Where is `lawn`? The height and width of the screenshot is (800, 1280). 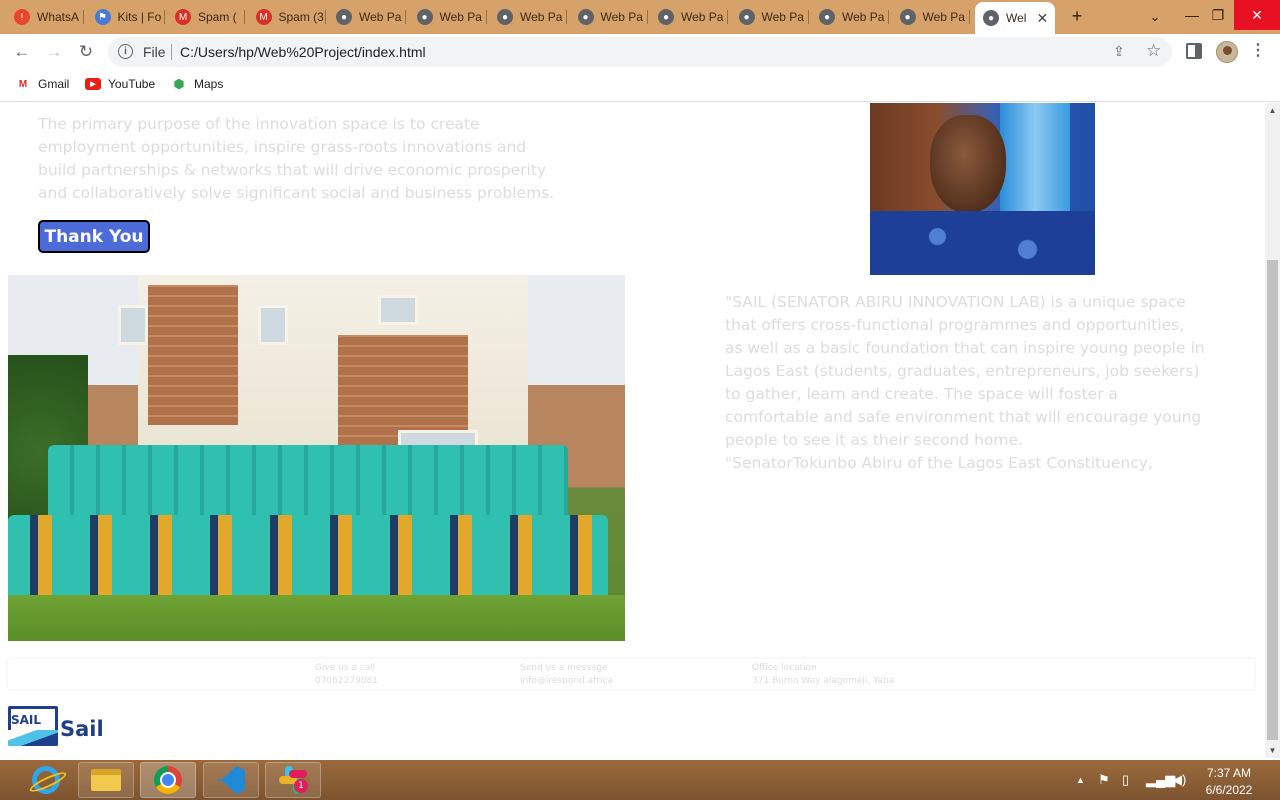
lawn is located at coordinates (316, 618).